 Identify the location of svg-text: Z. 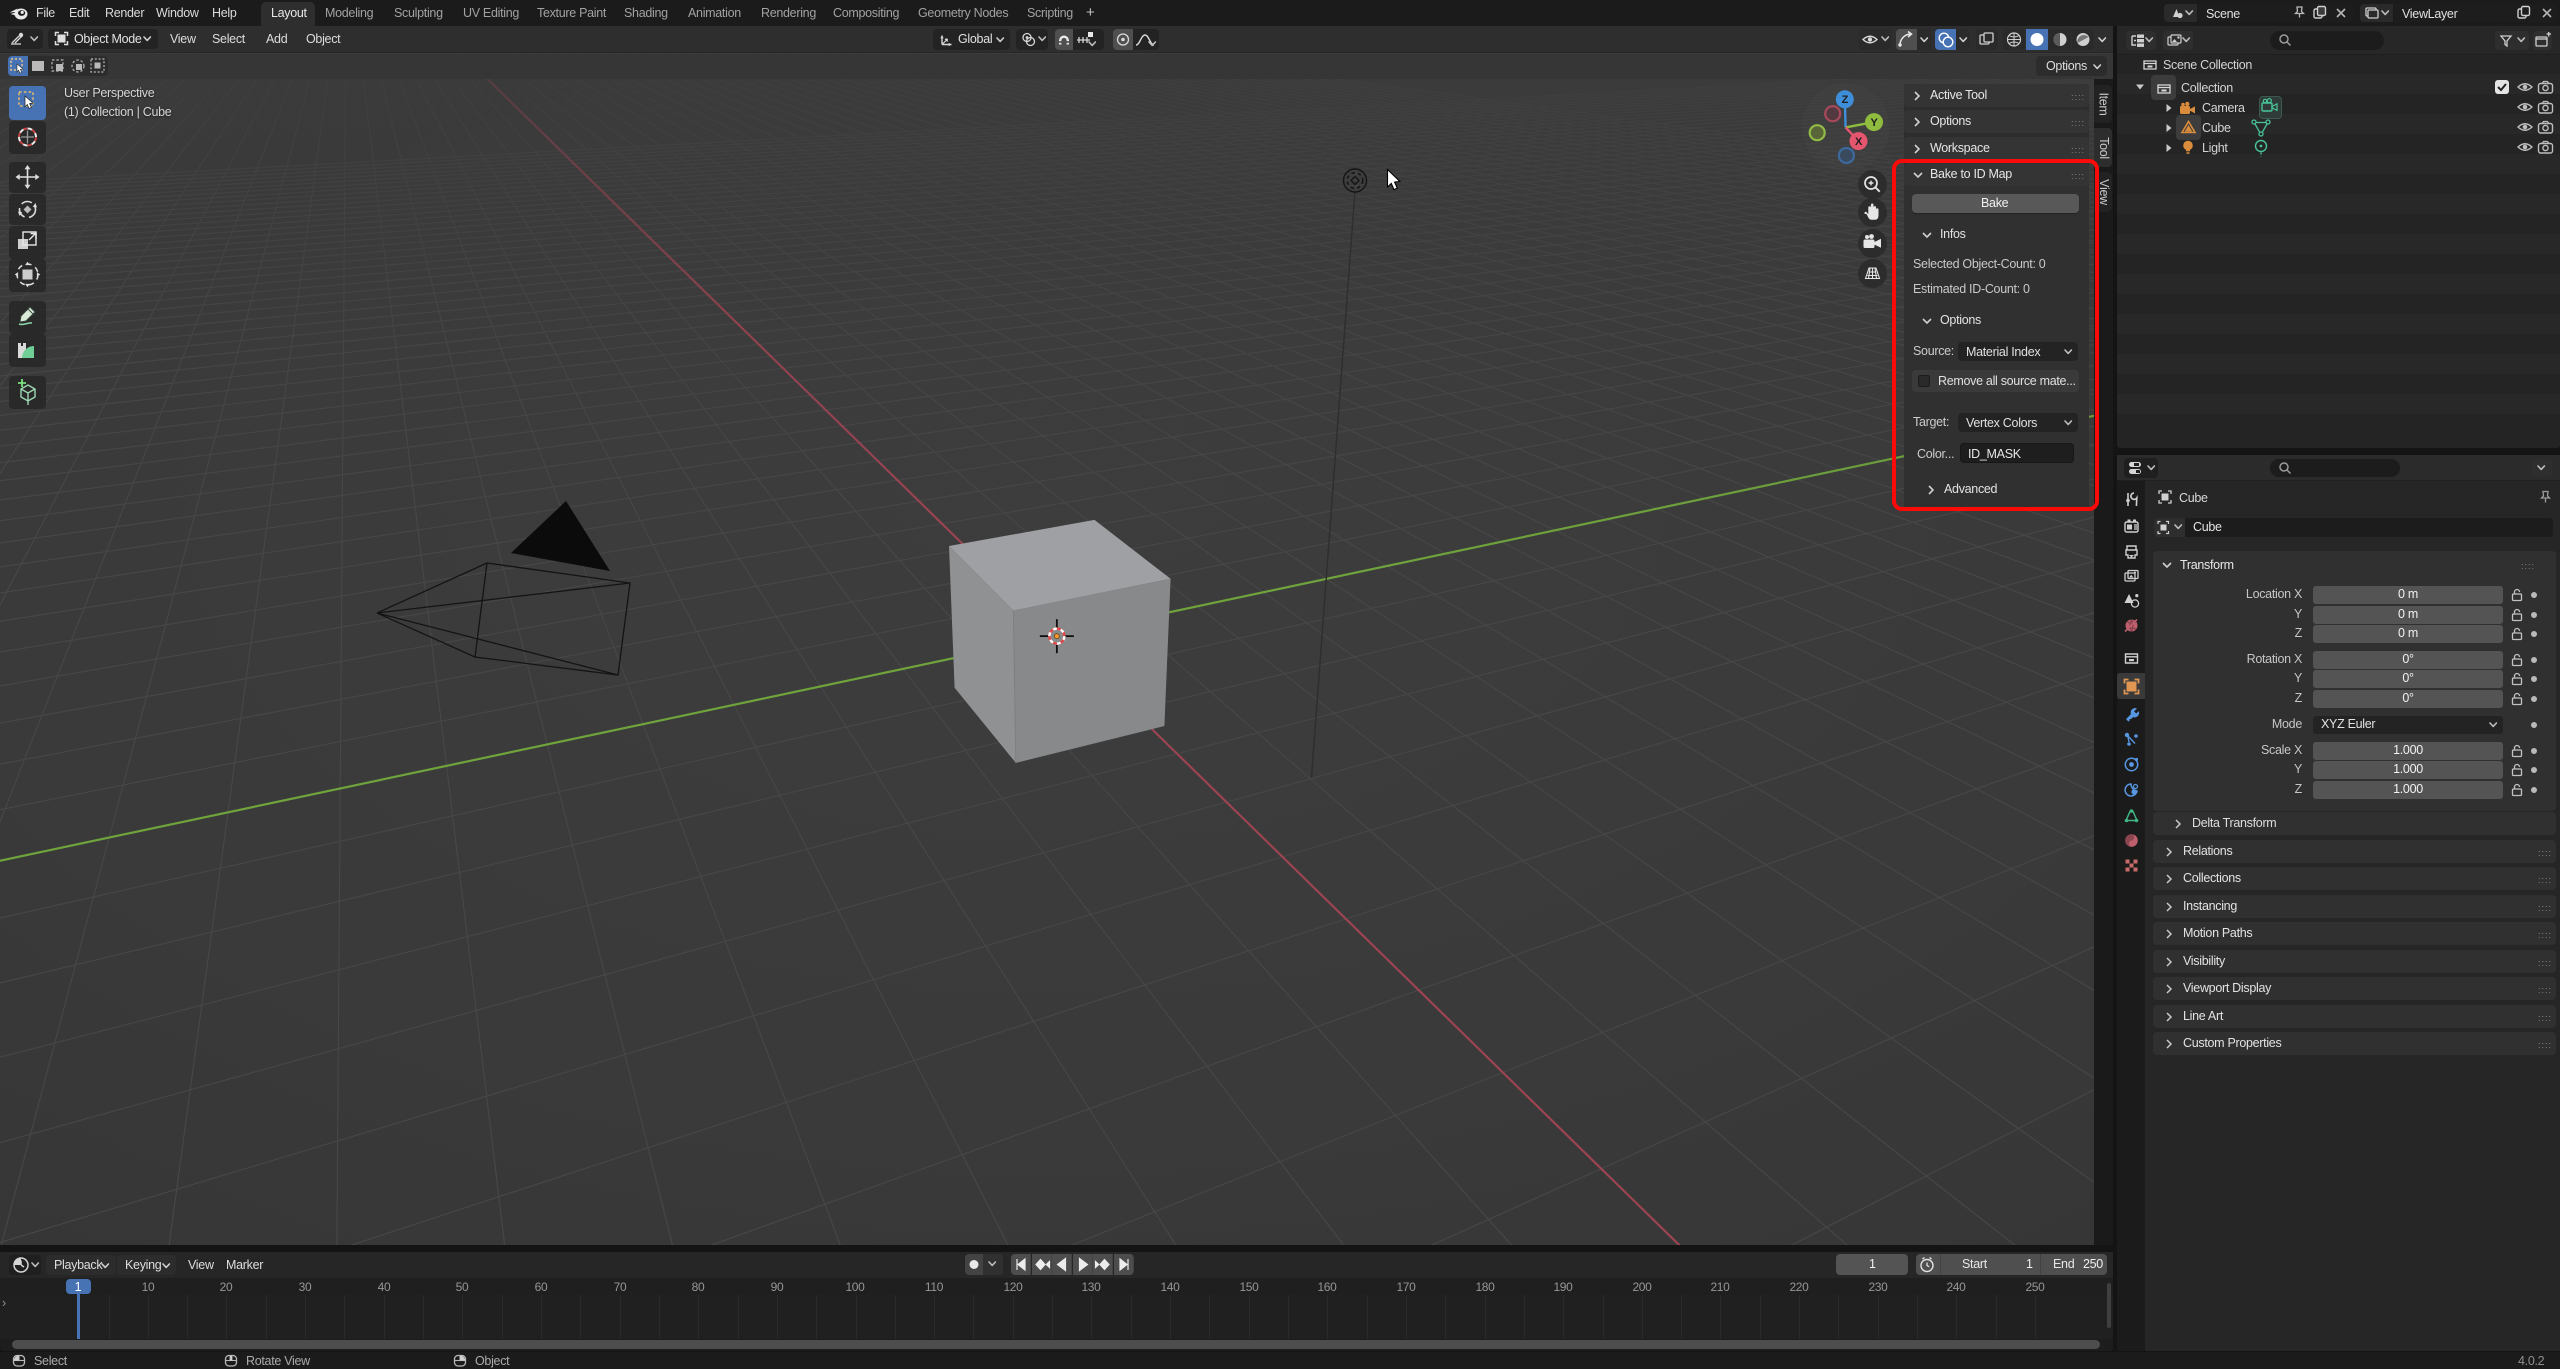
(1845, 100).